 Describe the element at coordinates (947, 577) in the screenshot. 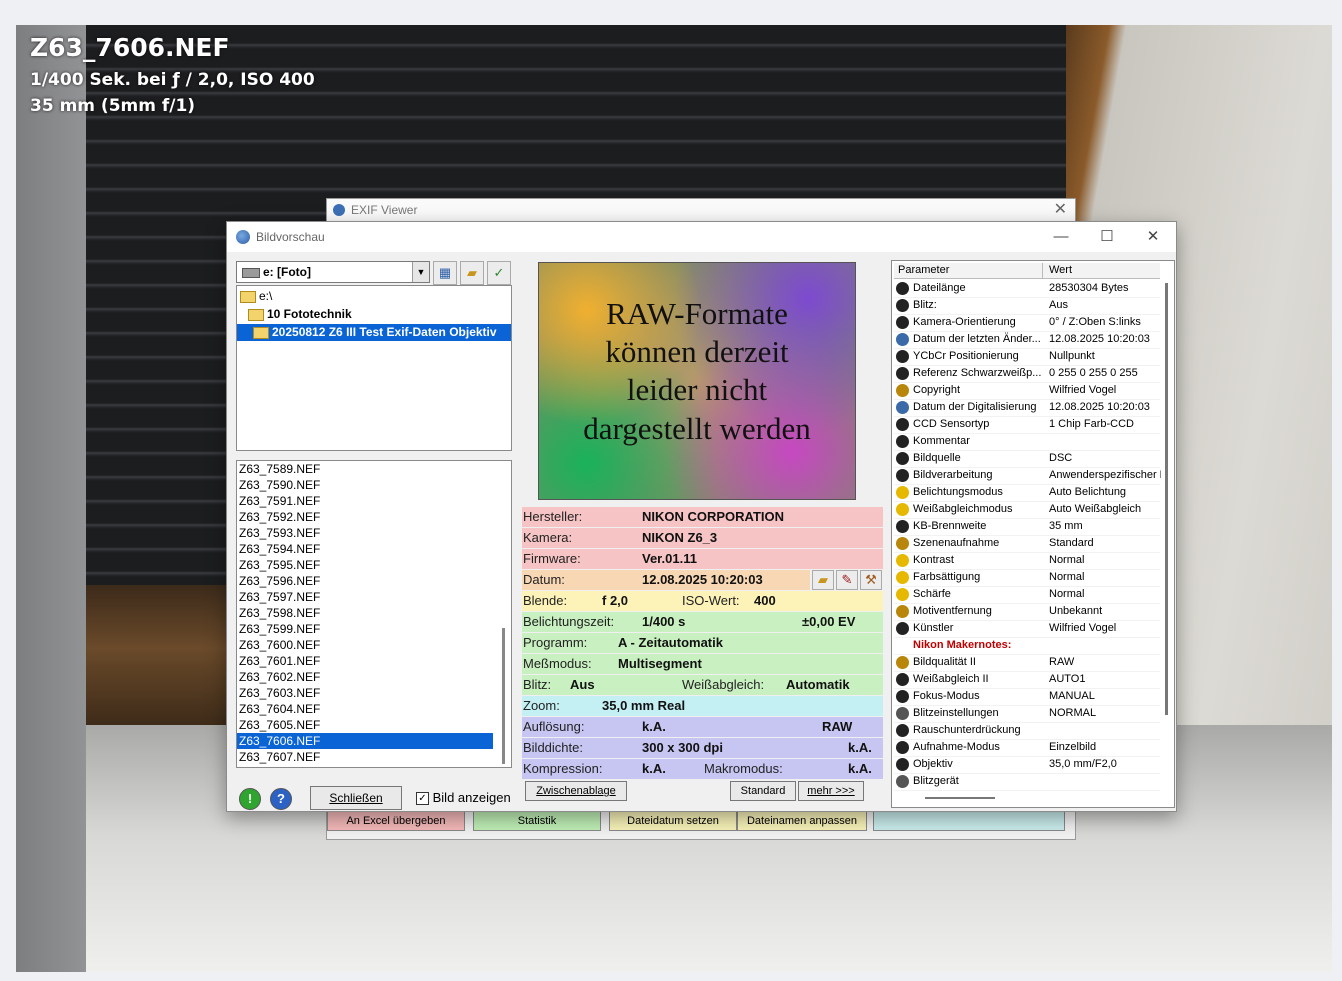

I see `parameter-name: Farbsättigung` at that location.